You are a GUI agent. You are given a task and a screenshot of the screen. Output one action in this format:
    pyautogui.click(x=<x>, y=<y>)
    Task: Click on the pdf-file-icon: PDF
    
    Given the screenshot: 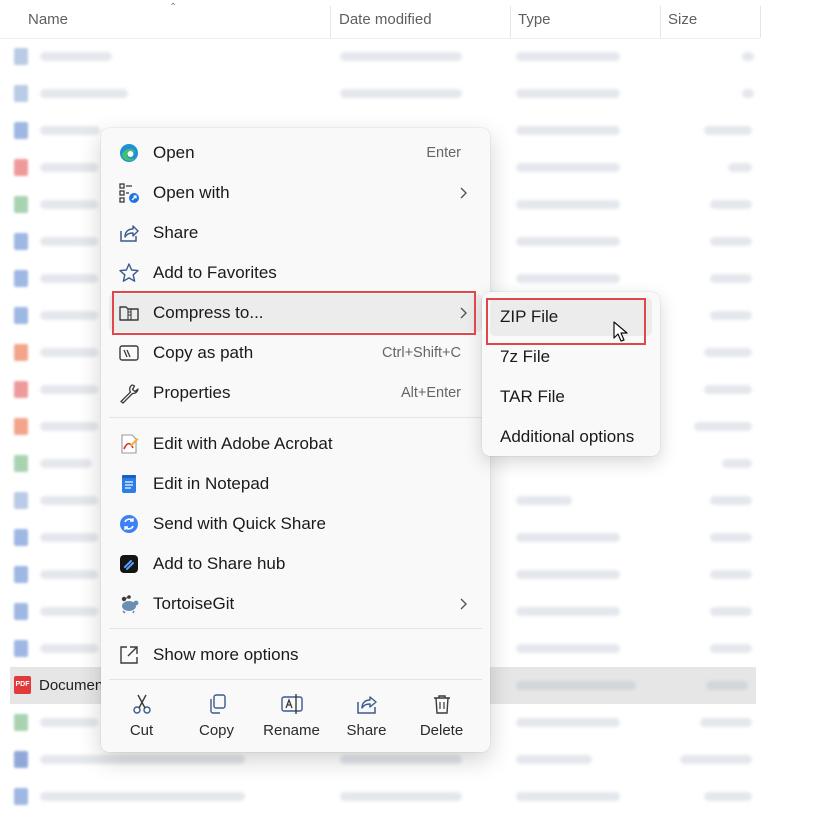 What is the action you would take?
    pyautogui.click(x=22, y=685)
    